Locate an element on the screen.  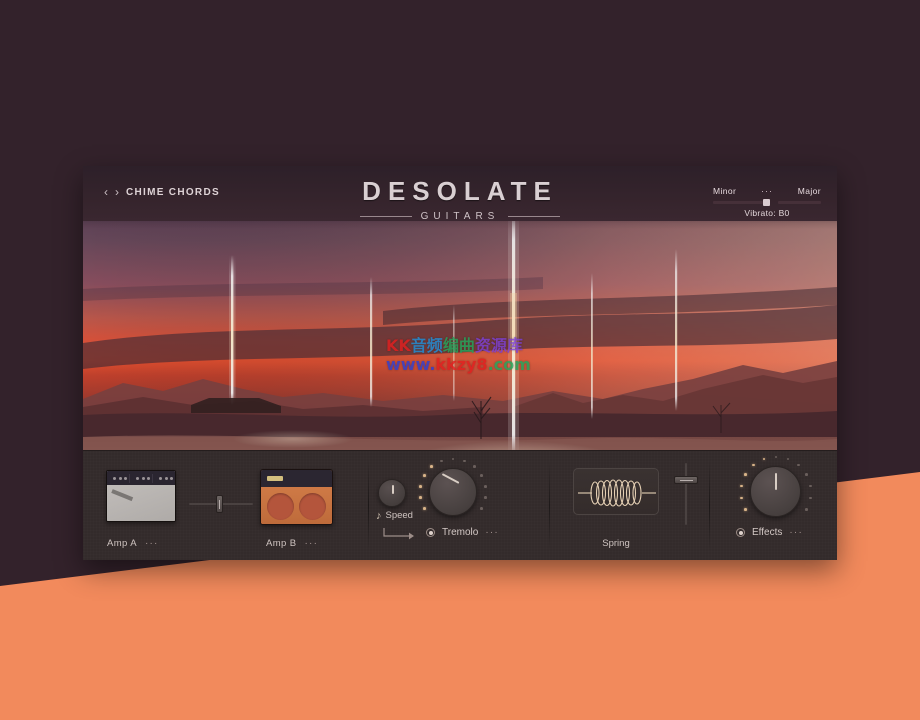
amp-crossfader is located at coordinates (221, 504).